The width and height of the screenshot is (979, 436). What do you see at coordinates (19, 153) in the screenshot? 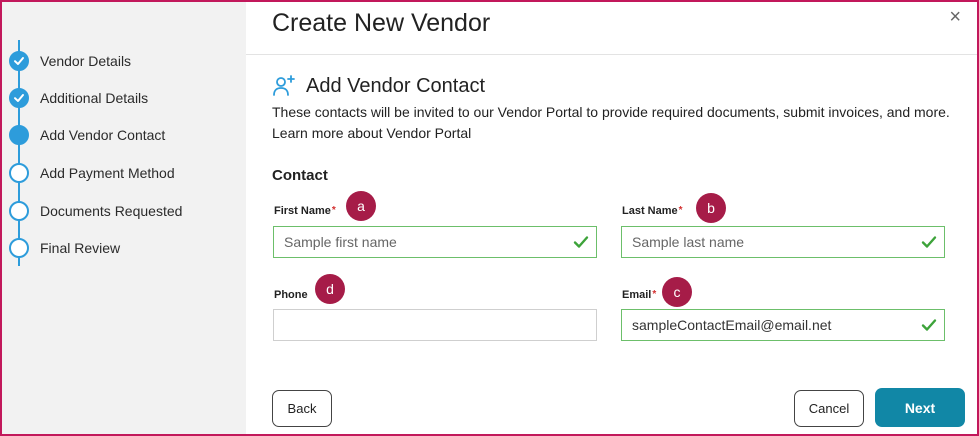
I see `stepper-line` at bounding box center [19, 153].